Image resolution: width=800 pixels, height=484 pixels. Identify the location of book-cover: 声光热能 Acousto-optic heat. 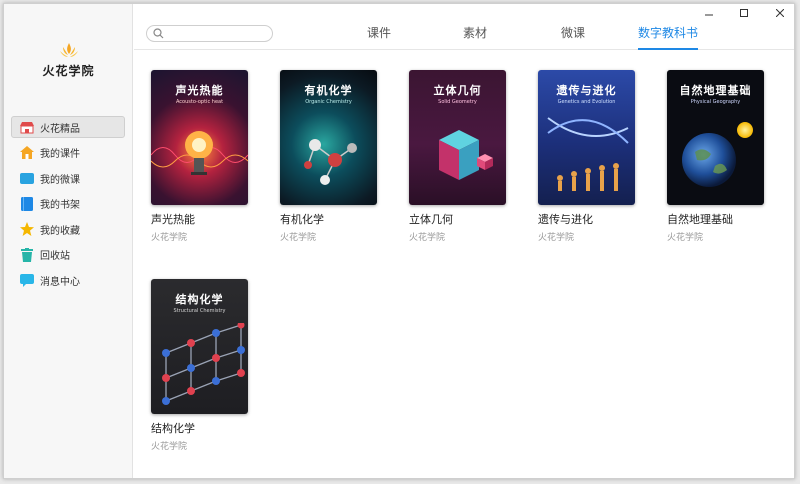
(199, 137).